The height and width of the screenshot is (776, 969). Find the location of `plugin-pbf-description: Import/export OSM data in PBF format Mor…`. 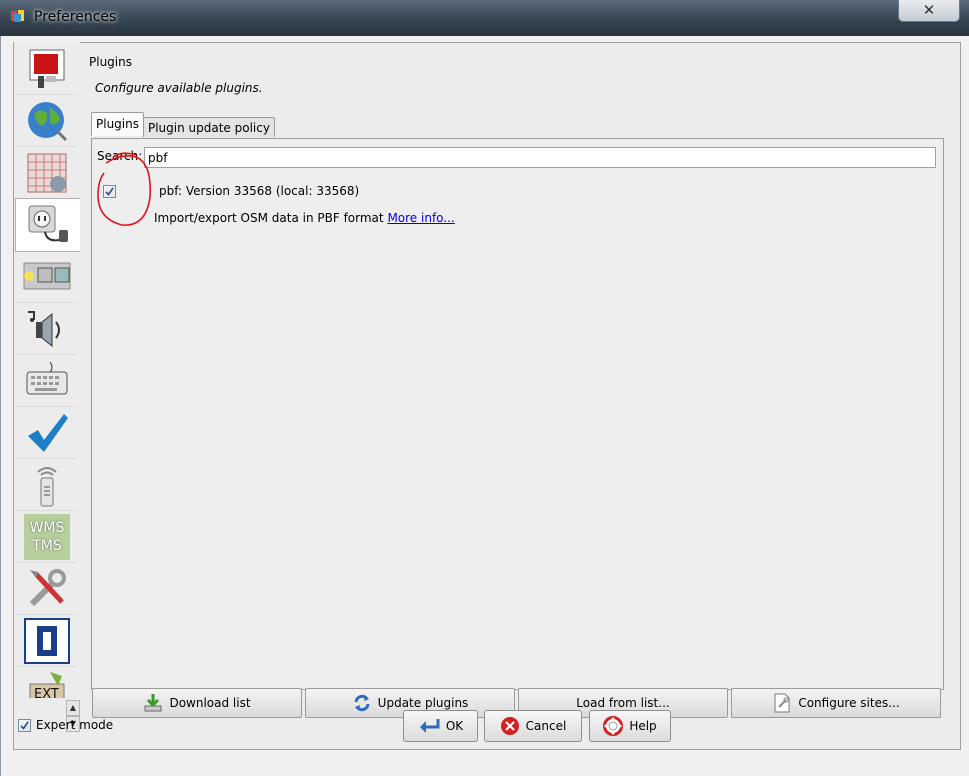

plugin-pbf-description: Import/export OSM data in PBF format Mor… is located at coordinates (304, 218).